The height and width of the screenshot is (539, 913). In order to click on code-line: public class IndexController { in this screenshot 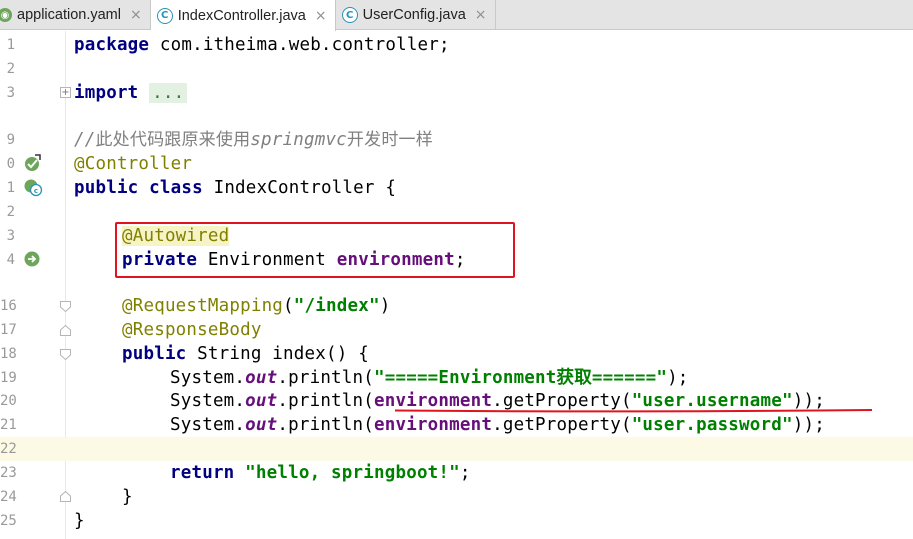, I will do `click(235, 188)`.